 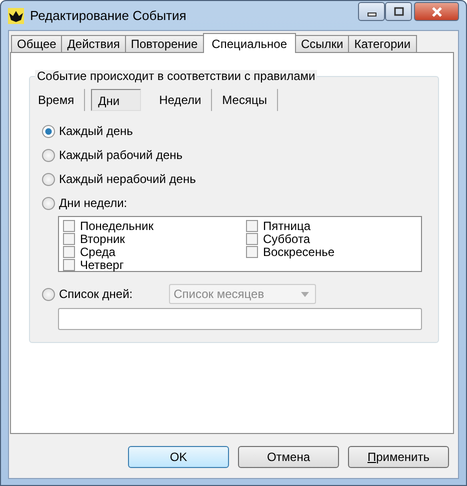 I want to click on app-icon, so click(x=16, y=16).